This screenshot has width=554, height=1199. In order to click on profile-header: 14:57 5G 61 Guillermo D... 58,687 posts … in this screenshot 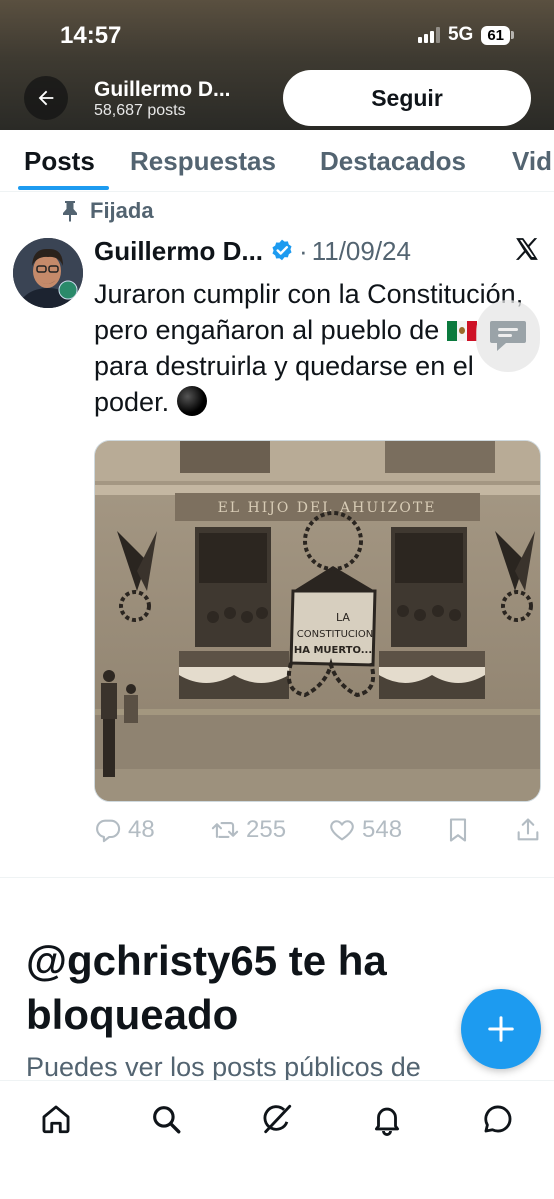, I will do `click(277, 65)`.